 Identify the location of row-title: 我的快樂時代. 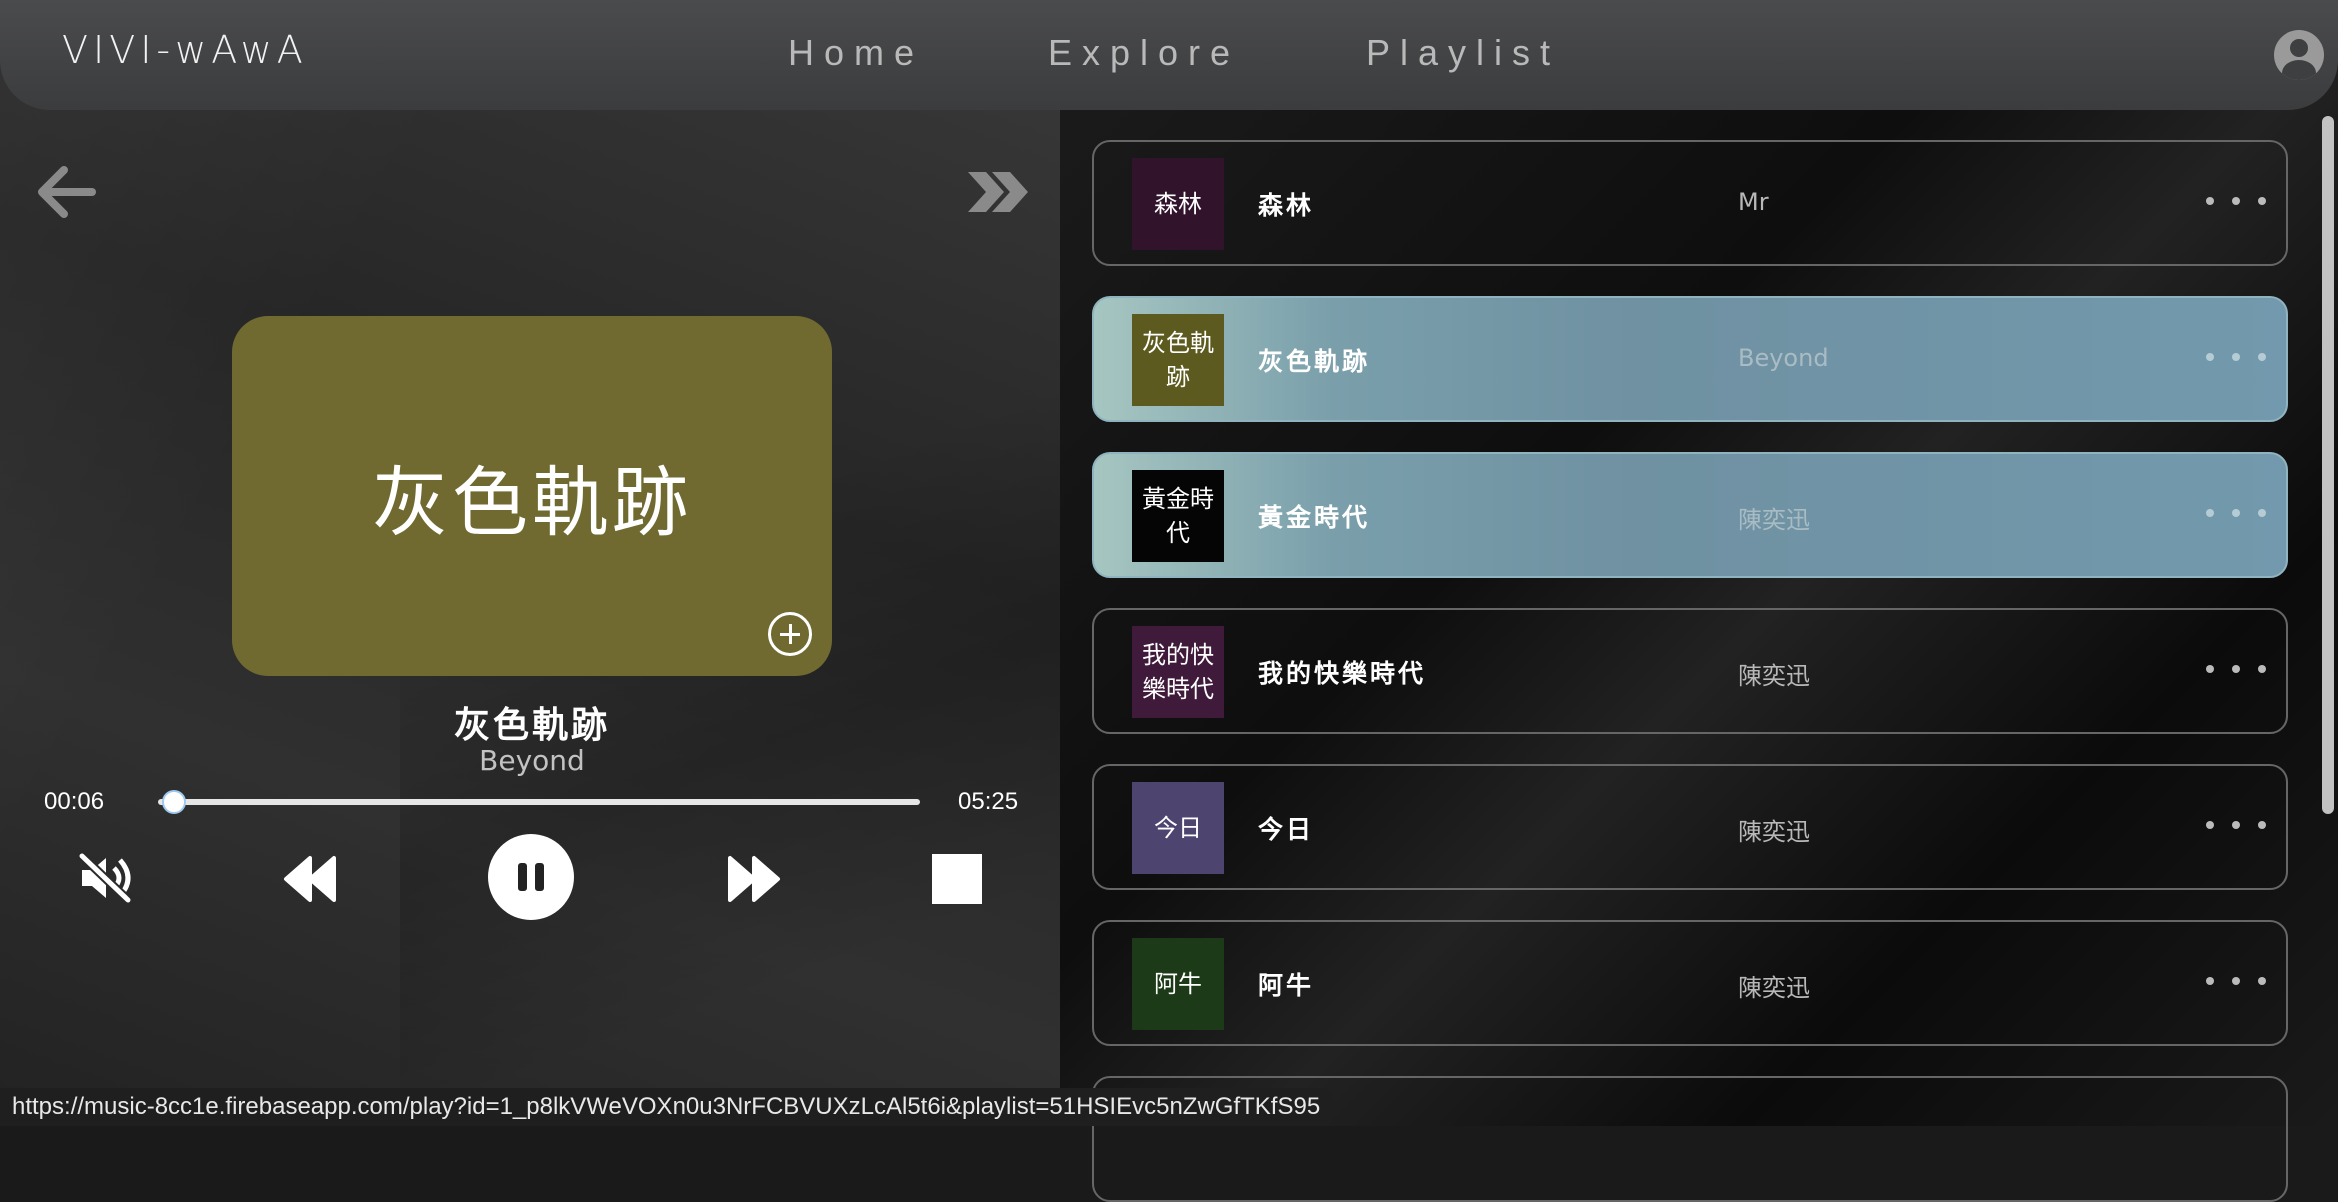
(1342, 673).